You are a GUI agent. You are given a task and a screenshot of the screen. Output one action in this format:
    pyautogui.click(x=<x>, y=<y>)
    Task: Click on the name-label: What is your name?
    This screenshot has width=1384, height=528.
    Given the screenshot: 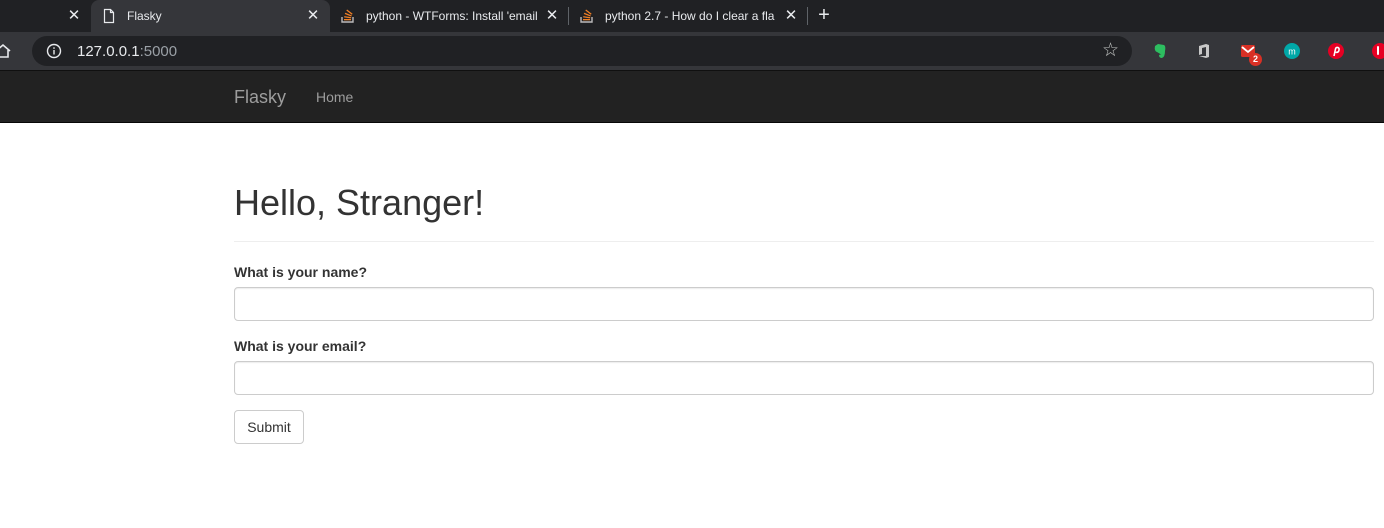 What is the action you would take?
    pyautogui.click(x=301, y=272)
    